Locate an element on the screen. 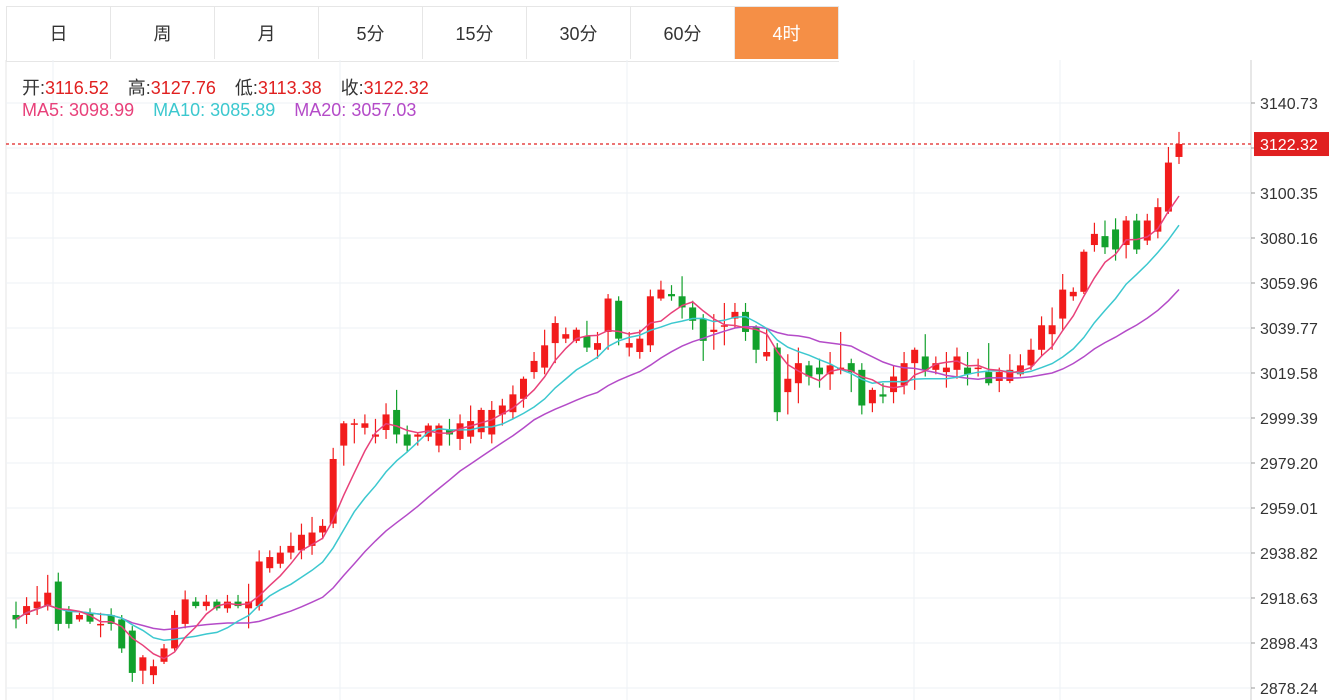 The image size is (1329, 700). ma-readout: MA5: 3098.99 MA10: 3085.89 MA20: 3057.03 is located at coordinates (219, 110).